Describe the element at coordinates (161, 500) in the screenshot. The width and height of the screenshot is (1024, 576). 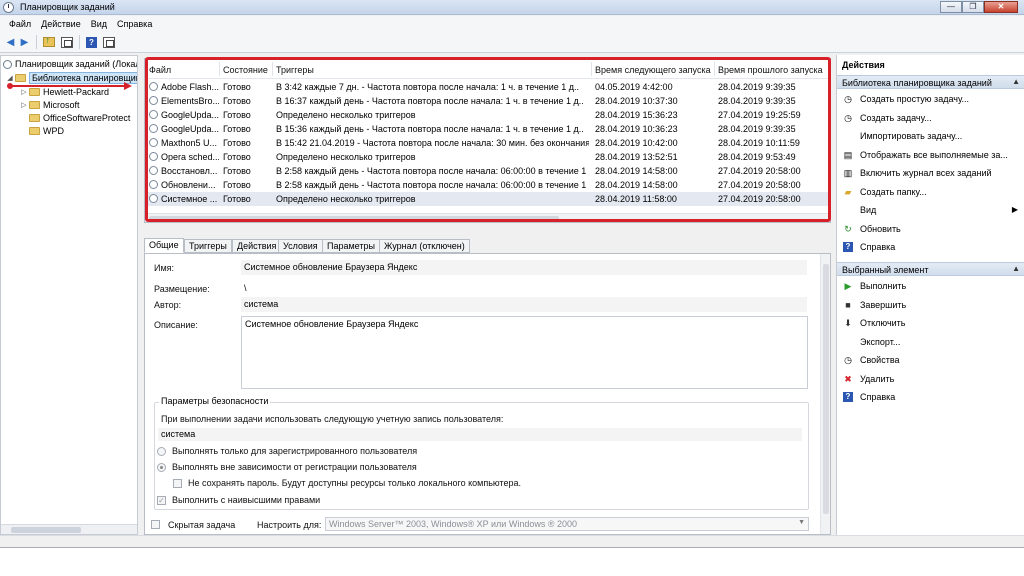
I see `highest-privileges-checkbox: ✓` at that location.